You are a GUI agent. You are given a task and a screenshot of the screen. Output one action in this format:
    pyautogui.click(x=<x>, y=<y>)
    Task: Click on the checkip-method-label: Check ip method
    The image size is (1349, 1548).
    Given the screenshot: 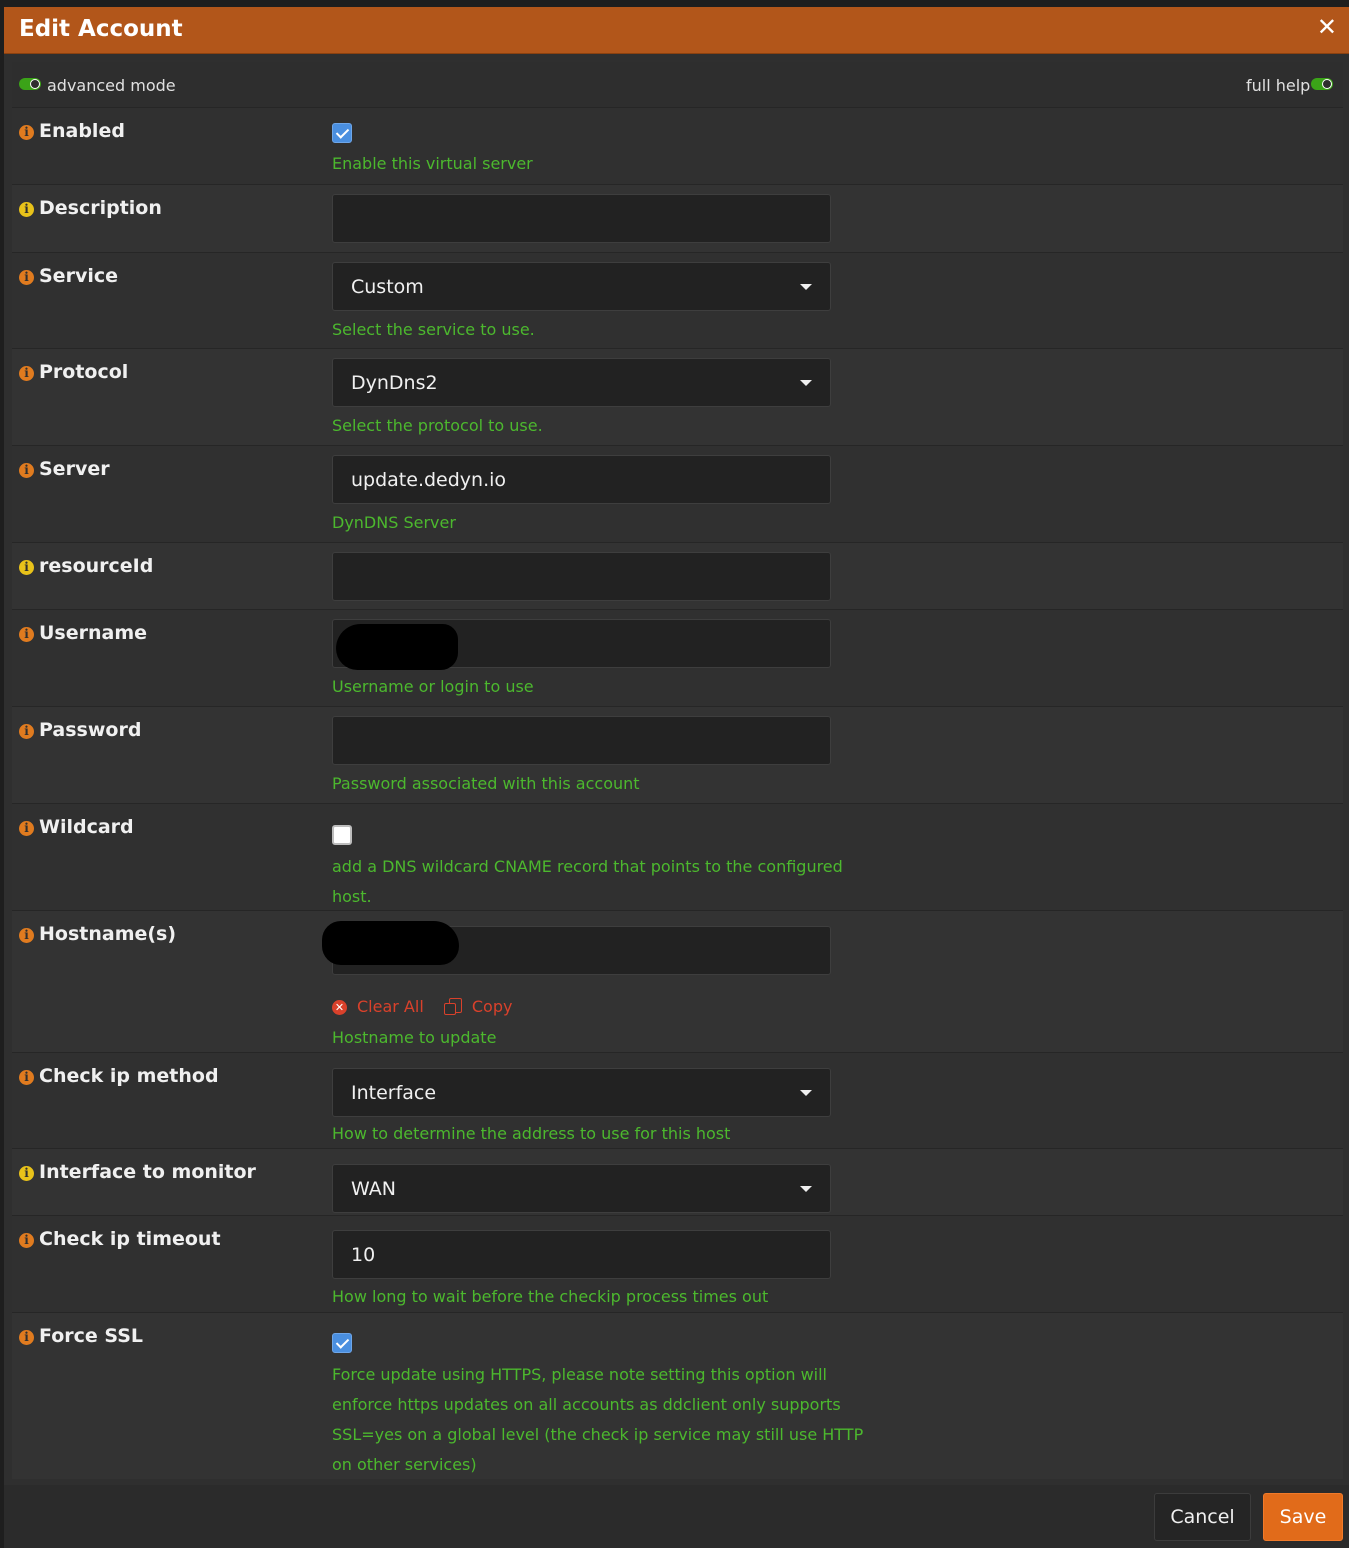 What is the action you would take?
    pyautogui.click(x=129, y=1076)
    